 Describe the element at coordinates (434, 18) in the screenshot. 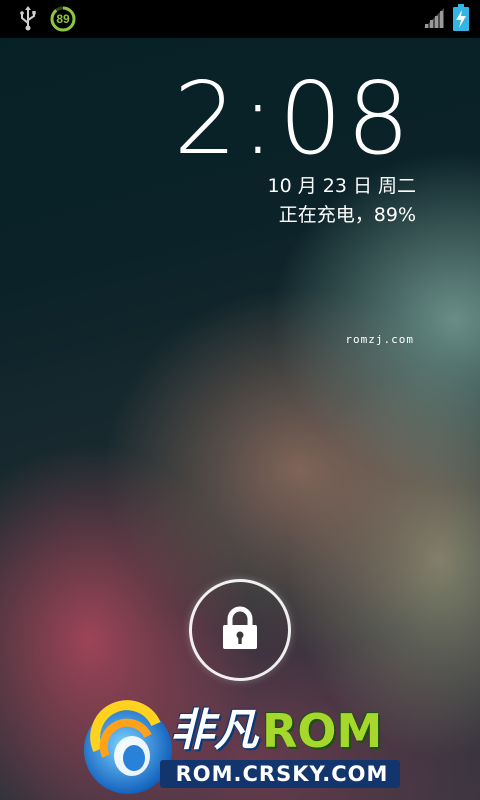

I see `cell-signal-icon` at that location.